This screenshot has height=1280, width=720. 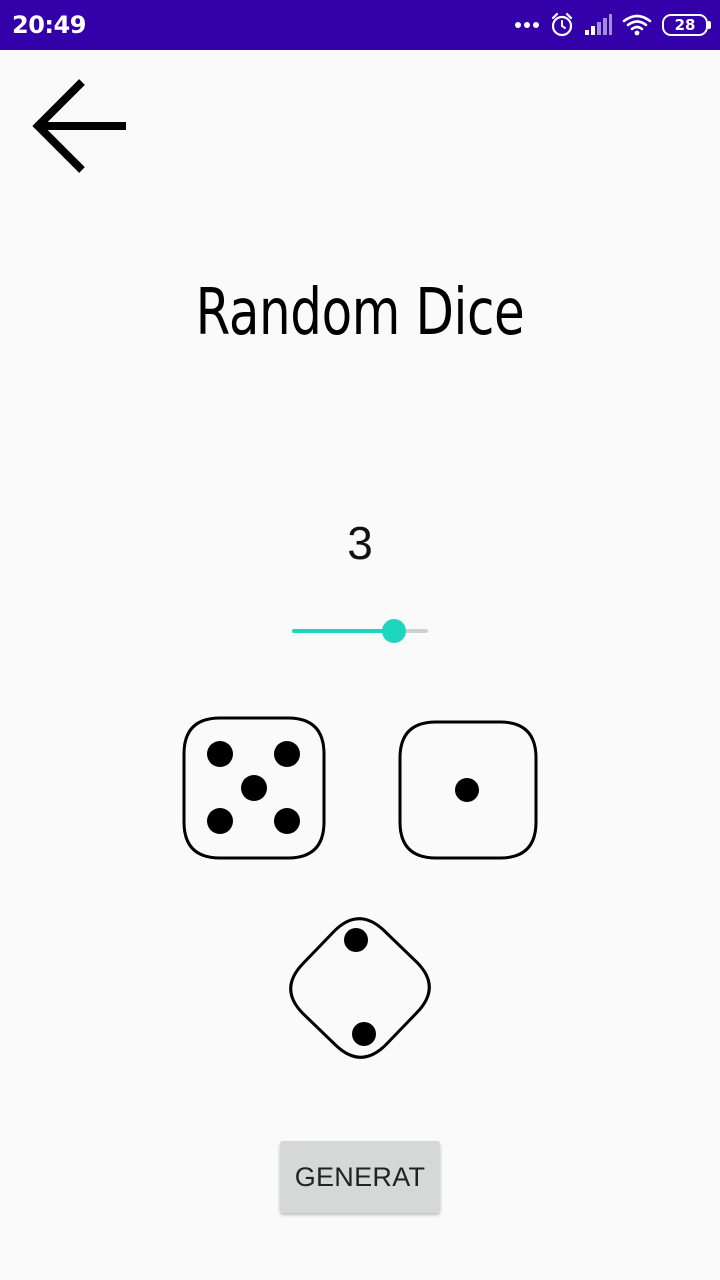 What do you see at coordinates (360, 313) in the screenshot?
I see `page-title: Random Dice` at bounding box center [360, 313].